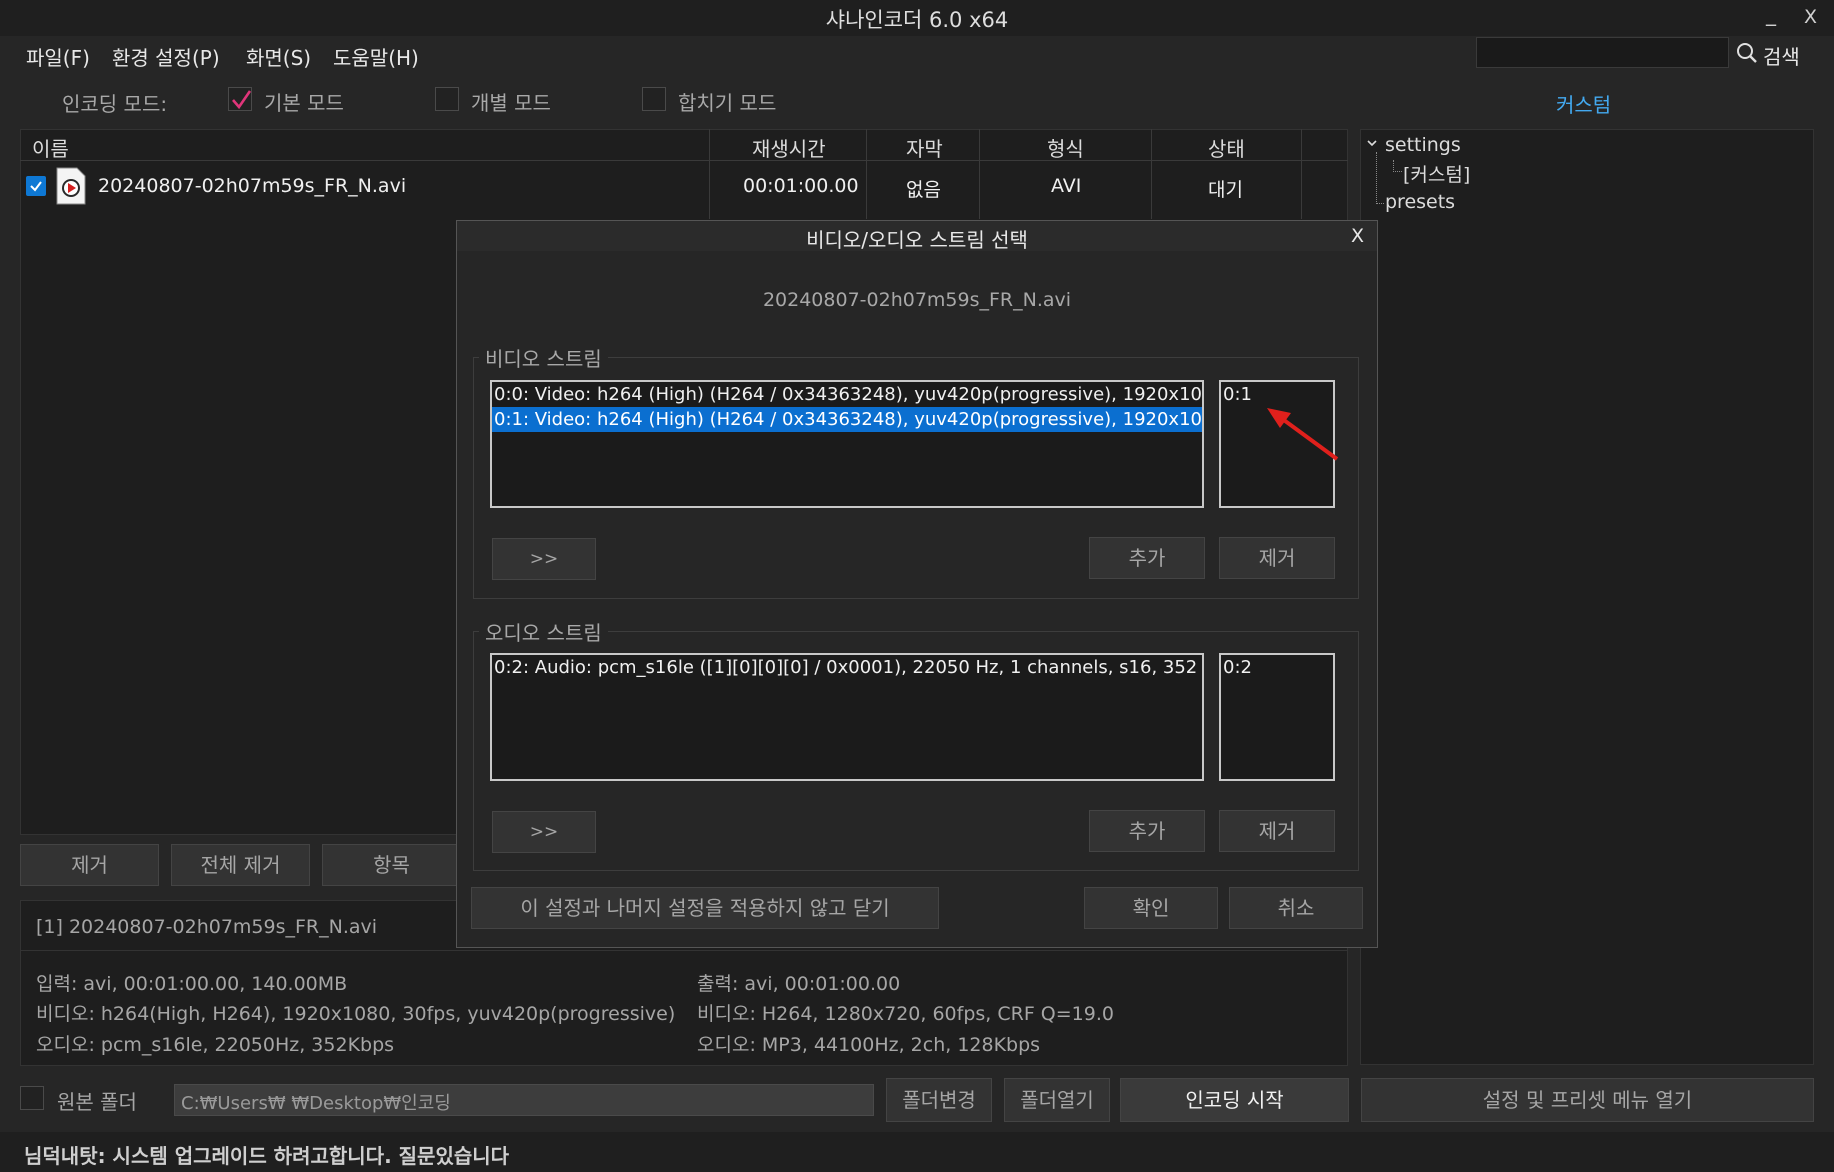  Describe the element at coordinates (917, 240) in the screenshot. I see `dialog-title: 비디오/오디오 스트림 선택` at that location.